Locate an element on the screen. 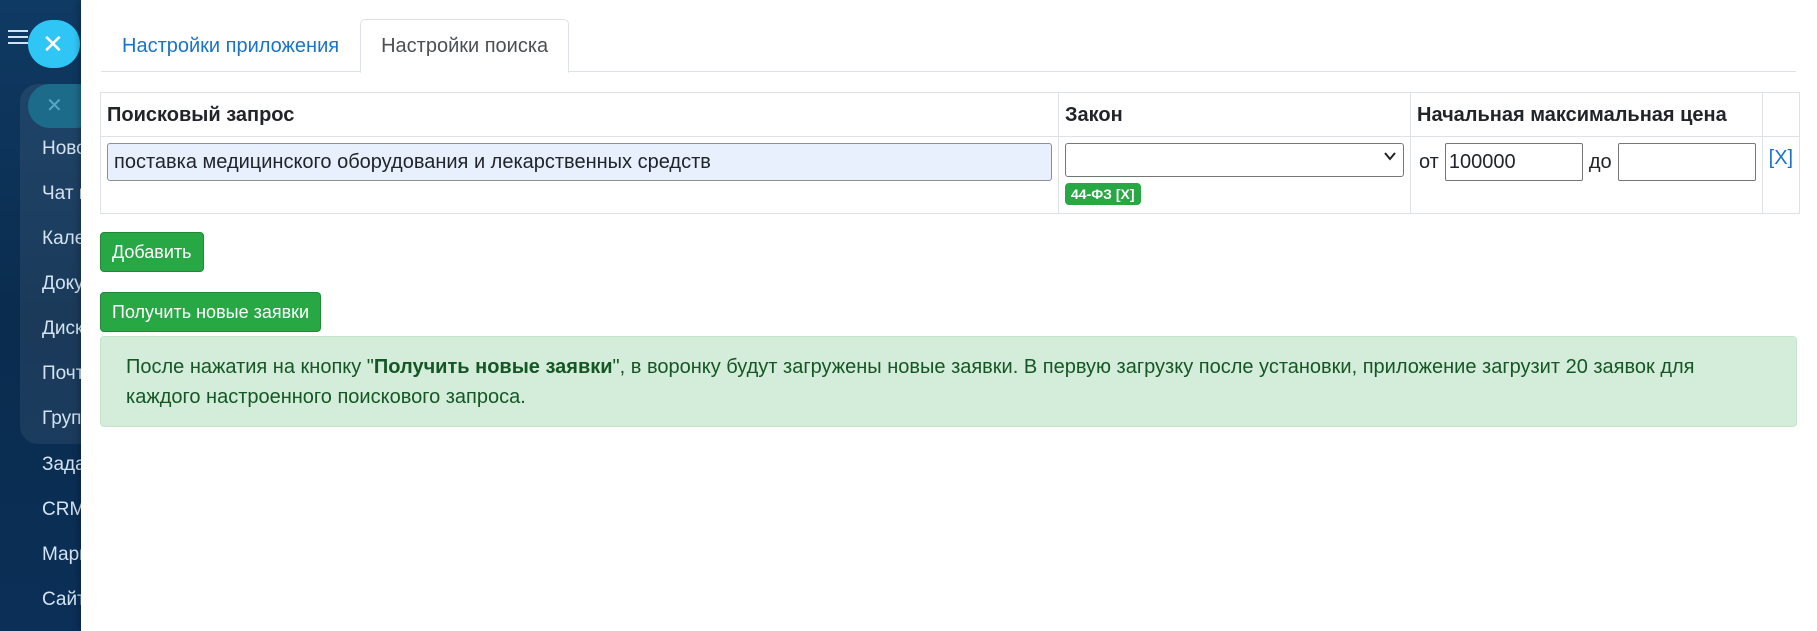  table-row: 44-ФЗ [X] от до [X] is located at coordinates (950, 175).